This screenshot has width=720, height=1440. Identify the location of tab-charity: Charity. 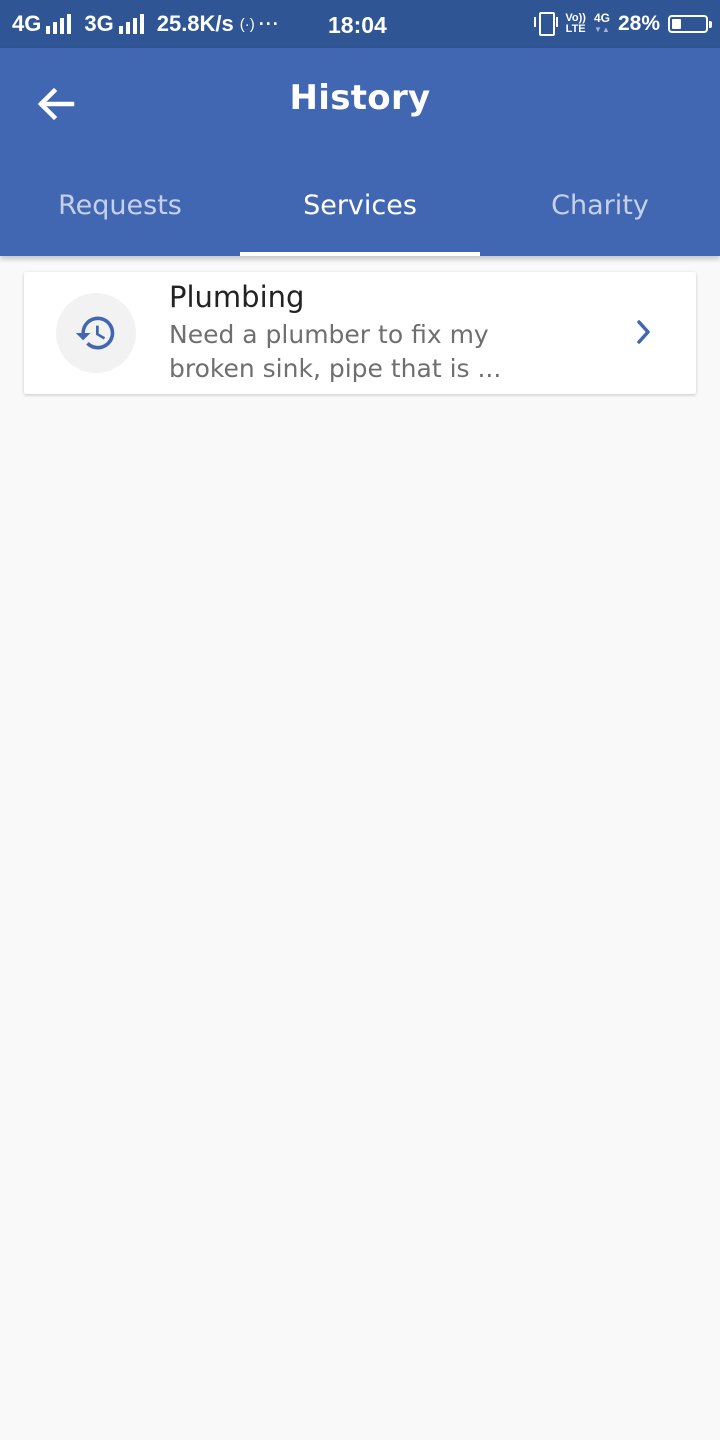
(600, 208).